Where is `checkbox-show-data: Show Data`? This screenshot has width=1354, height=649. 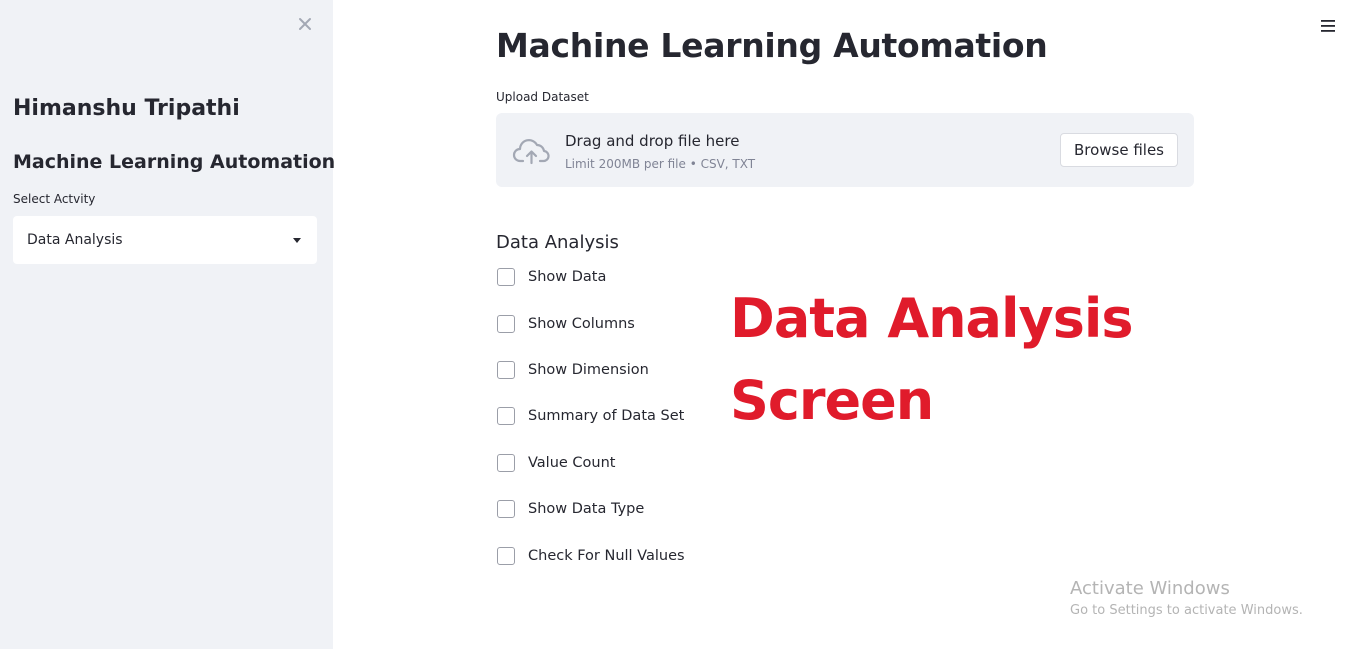 checkbox-show-data: Show Data is located at coordinates (551, 277).